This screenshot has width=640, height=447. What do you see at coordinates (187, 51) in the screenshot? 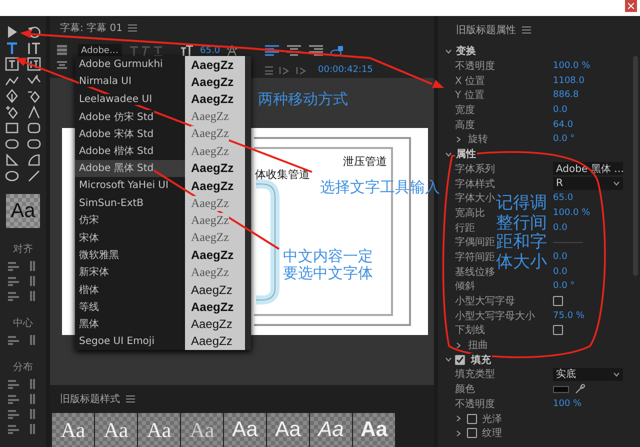
I see `text-size-icon` at bounding box center [187, 51].